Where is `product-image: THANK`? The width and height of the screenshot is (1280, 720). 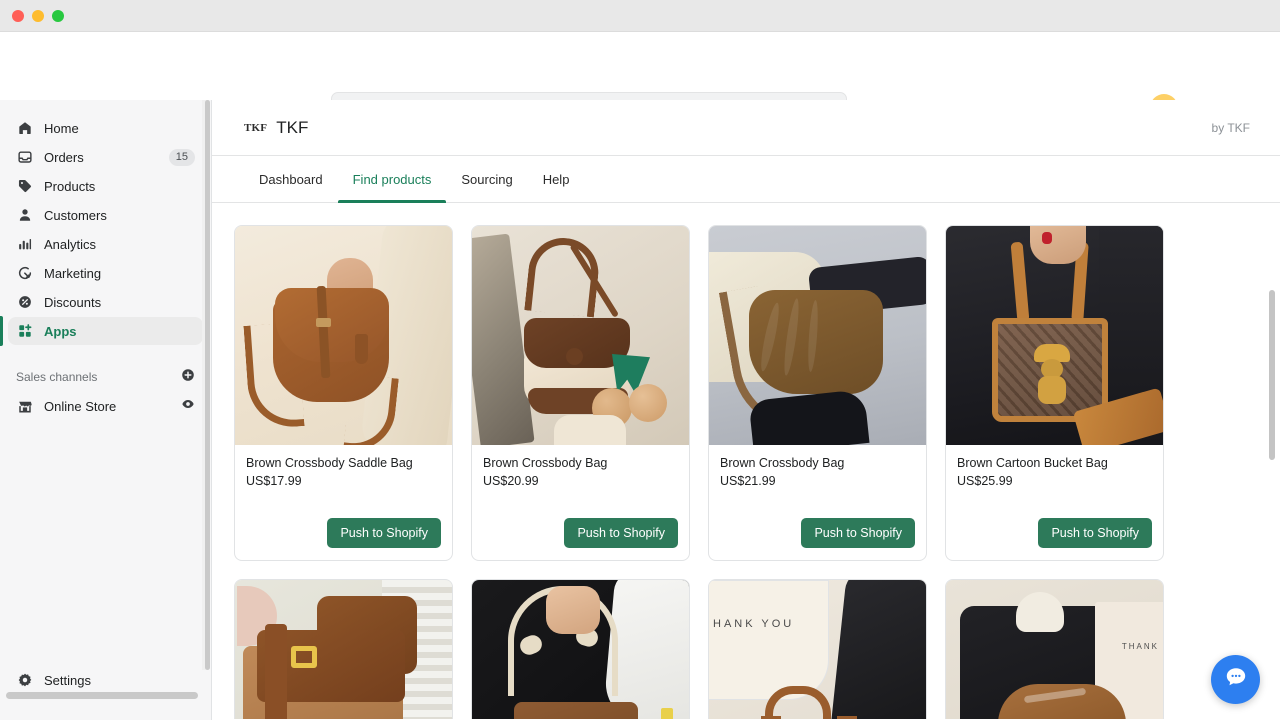 product-image: THANK is located at coordinates (1054, 649).